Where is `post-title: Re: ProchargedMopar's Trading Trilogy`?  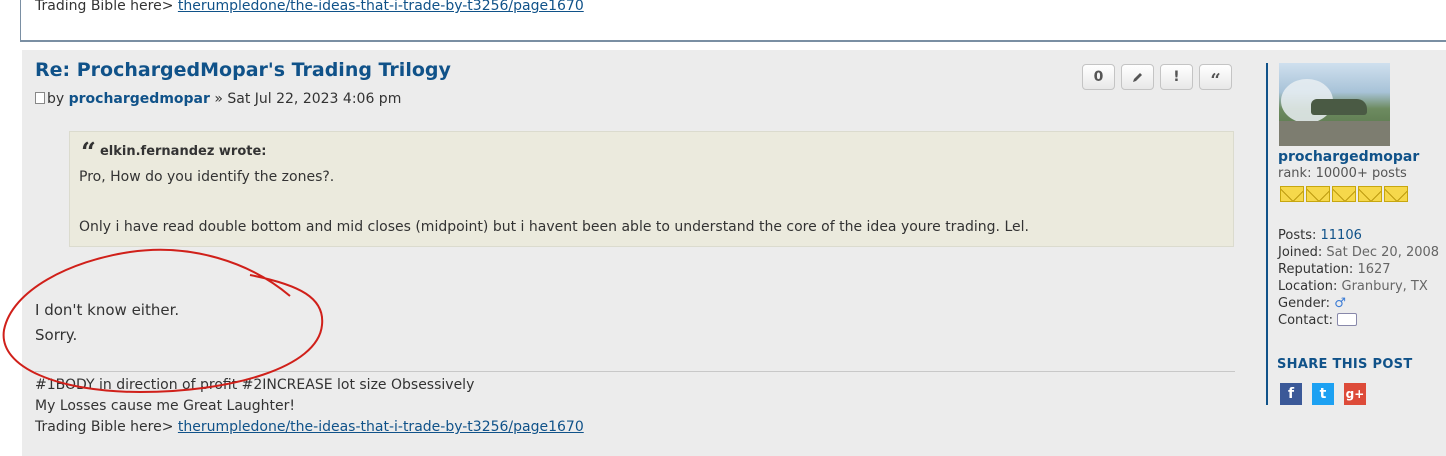
post-title: Re: ProchargedMopar's Trading Trilogy is located at coordinates (243, 70).